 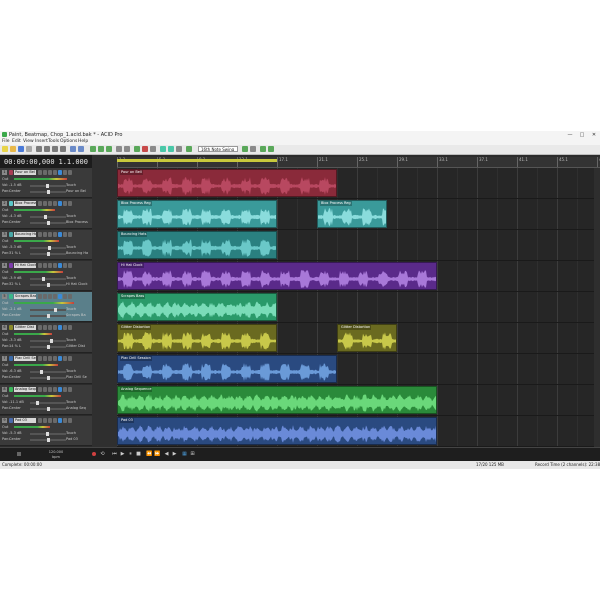 I want to click on loop-region, so click(x=197, y=160).